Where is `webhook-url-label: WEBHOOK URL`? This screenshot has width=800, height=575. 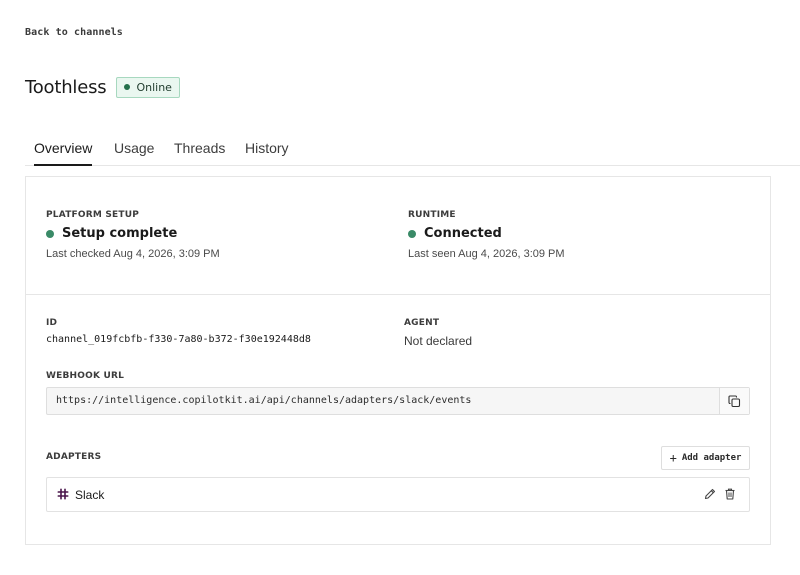 webhook-url-label: WEBHOOK URL is located at coordinates (85, 376).